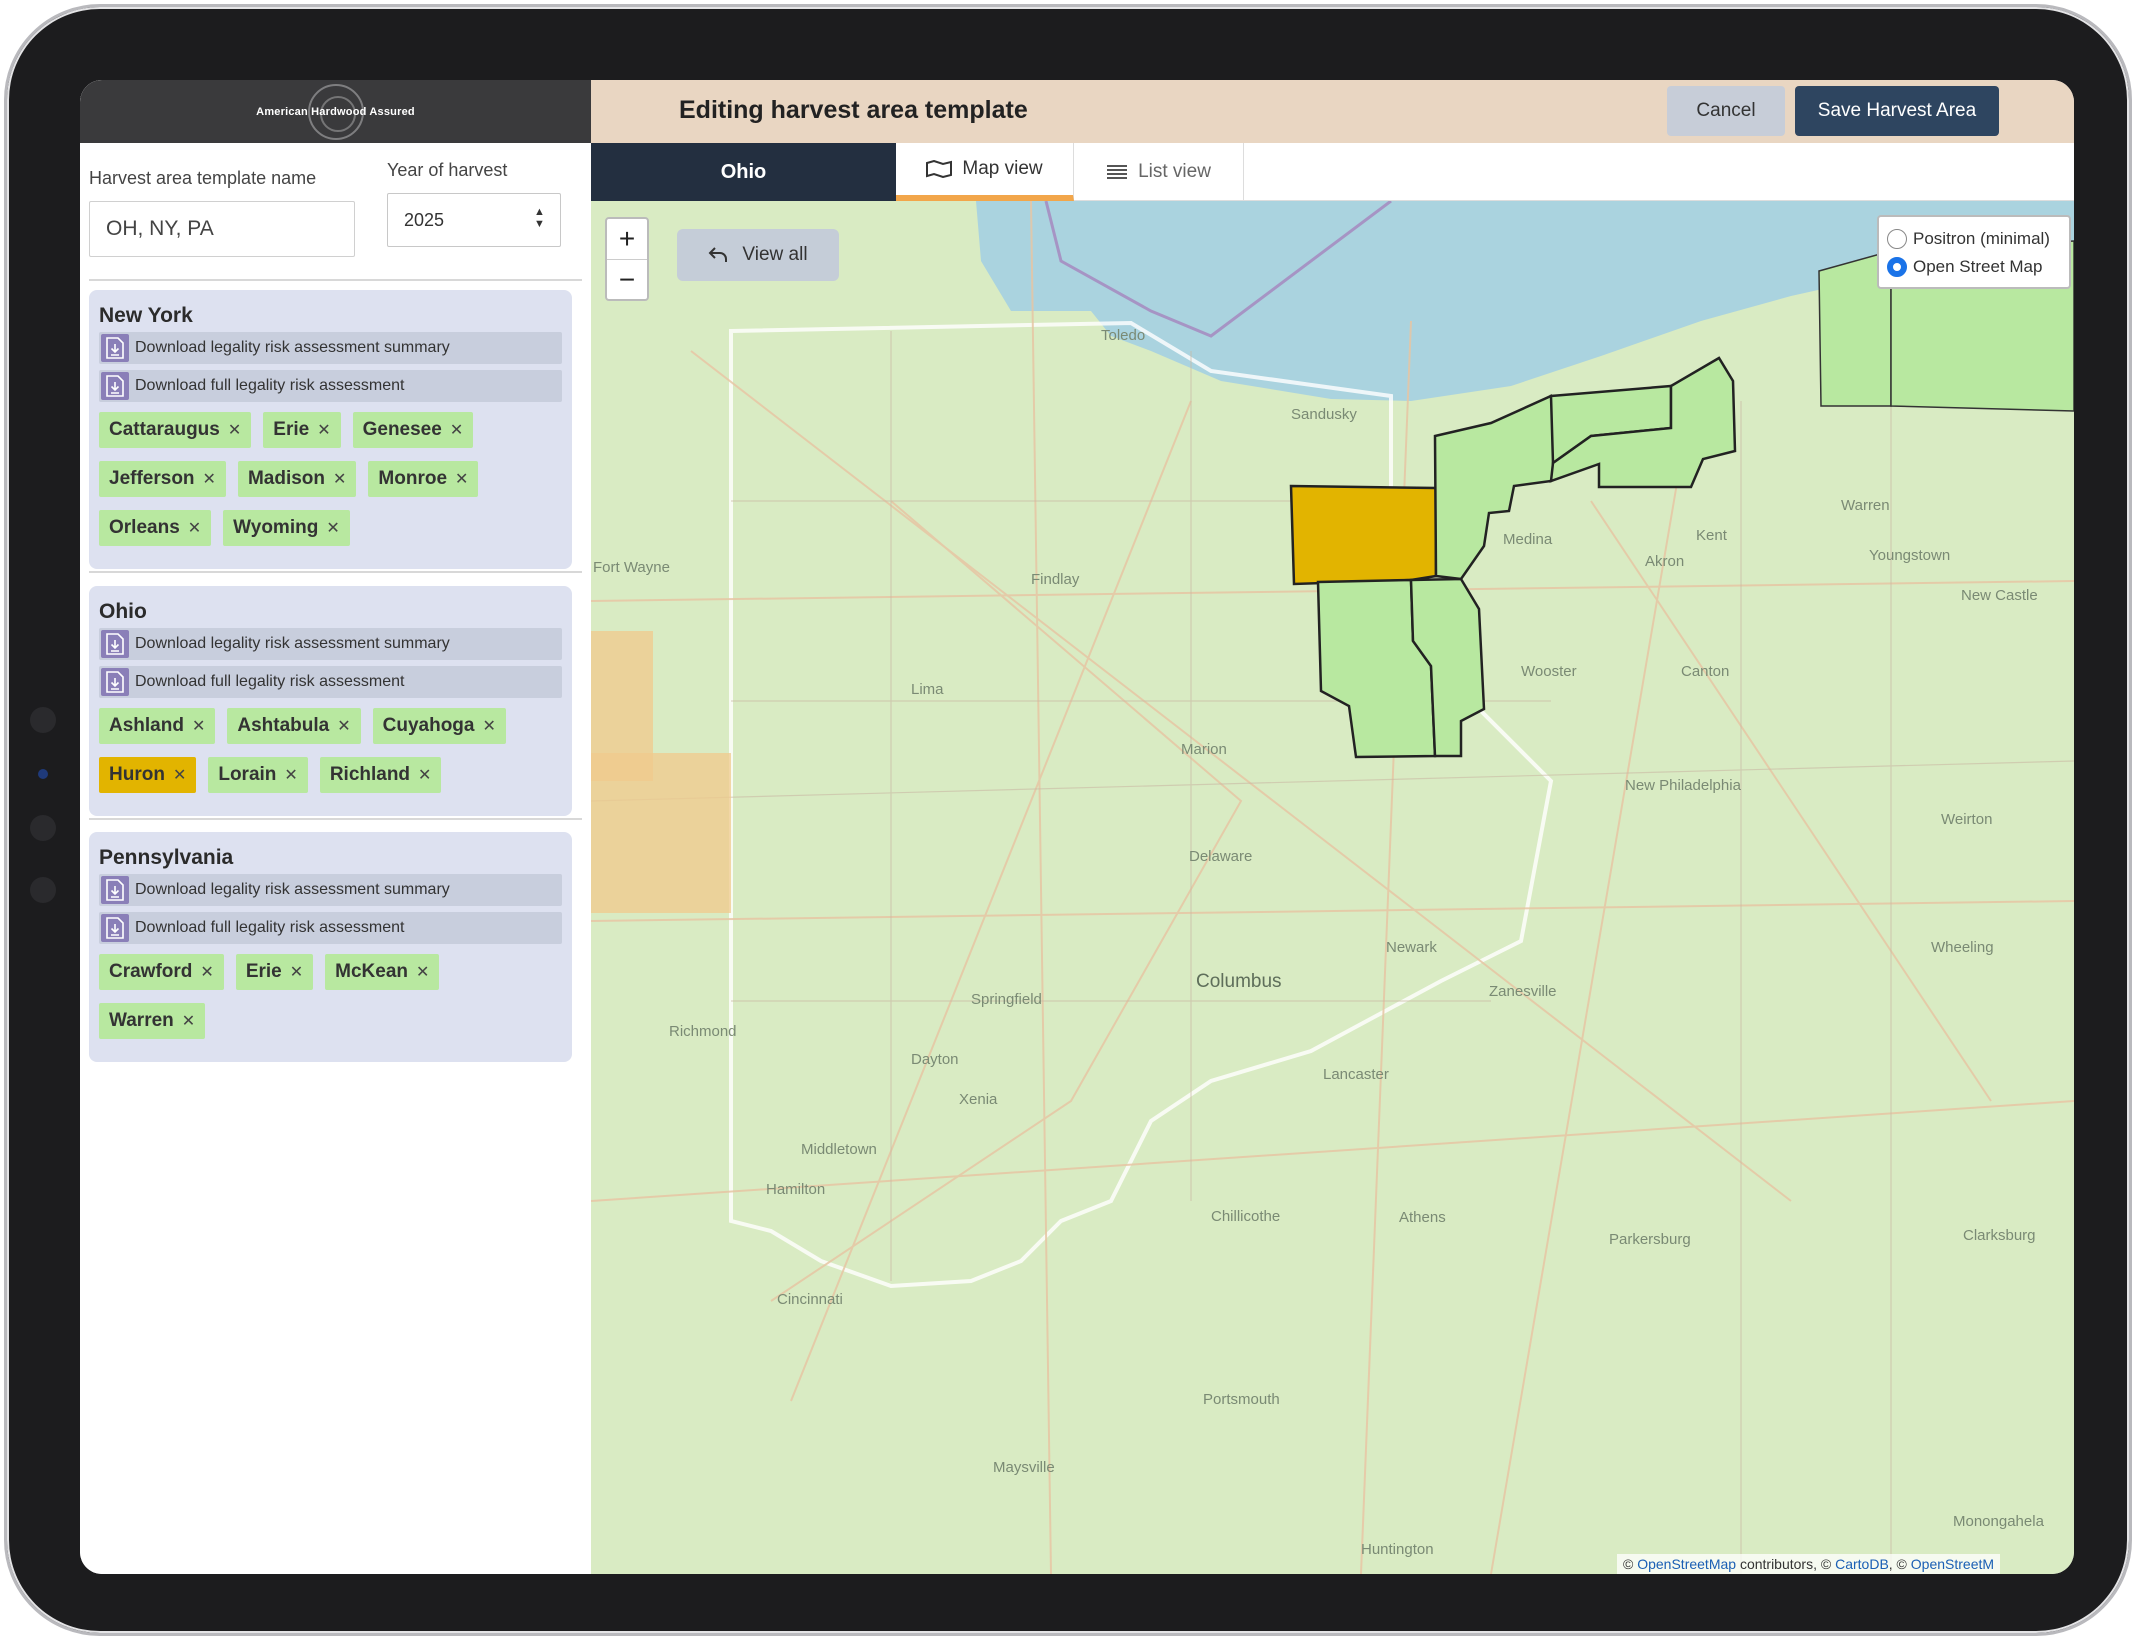 The height and width of the screenshot is (1642, 2138). Describe the element at coordinates (157, 726) in the screenshot. I see `county-chip: Ashland ✕` at that location.